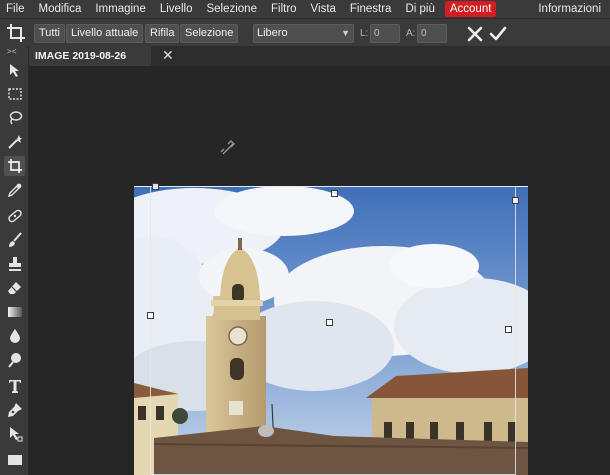 This screenshot has width=610, height=475. I want to click on crop-handle-top, so click(334, 193).